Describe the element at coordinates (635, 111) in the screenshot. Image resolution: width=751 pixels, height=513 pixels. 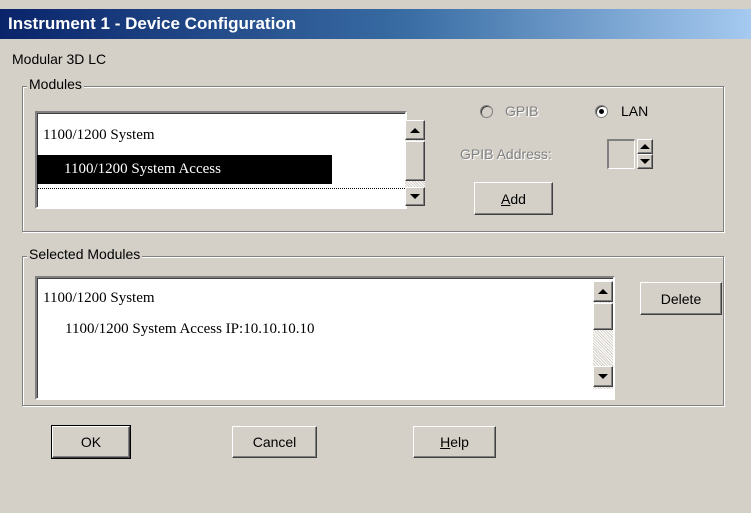
I see `lan-radio-label: LAN` at that location.